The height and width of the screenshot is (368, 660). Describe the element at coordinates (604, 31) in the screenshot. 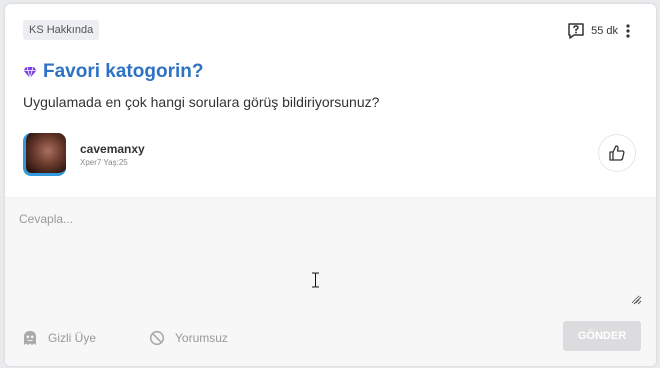

I see `post-time: 55 dk` at that location.